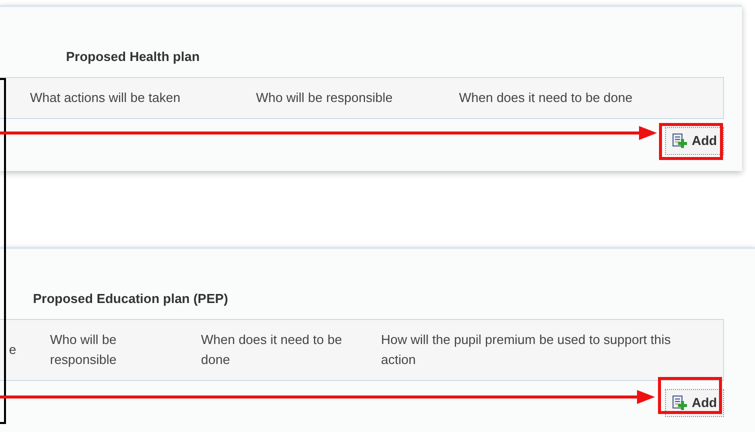  I want to click on section-title: Proposed Health plan, so click(133, 57).